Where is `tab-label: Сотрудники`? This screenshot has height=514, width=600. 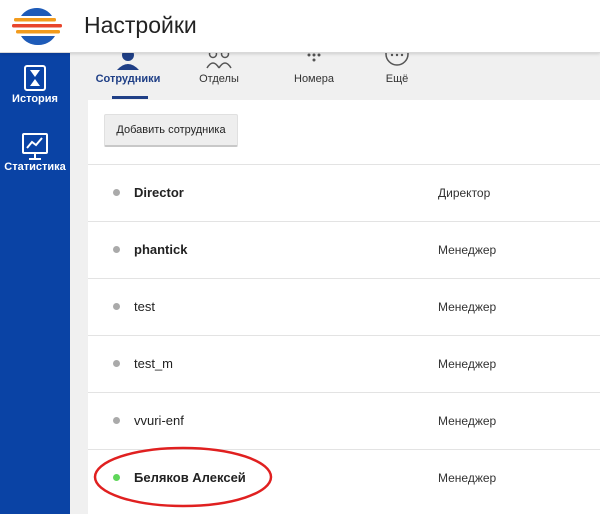 tab-label: Сотрудники is located at coordinates (128, 79).